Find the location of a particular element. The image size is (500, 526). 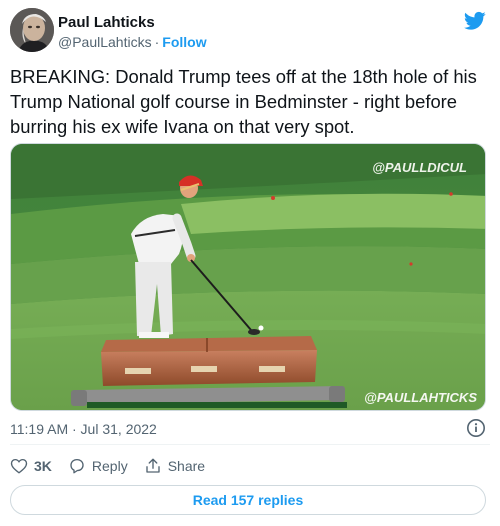

handle: @PaulLahticks is located at coordinates (105, 42).